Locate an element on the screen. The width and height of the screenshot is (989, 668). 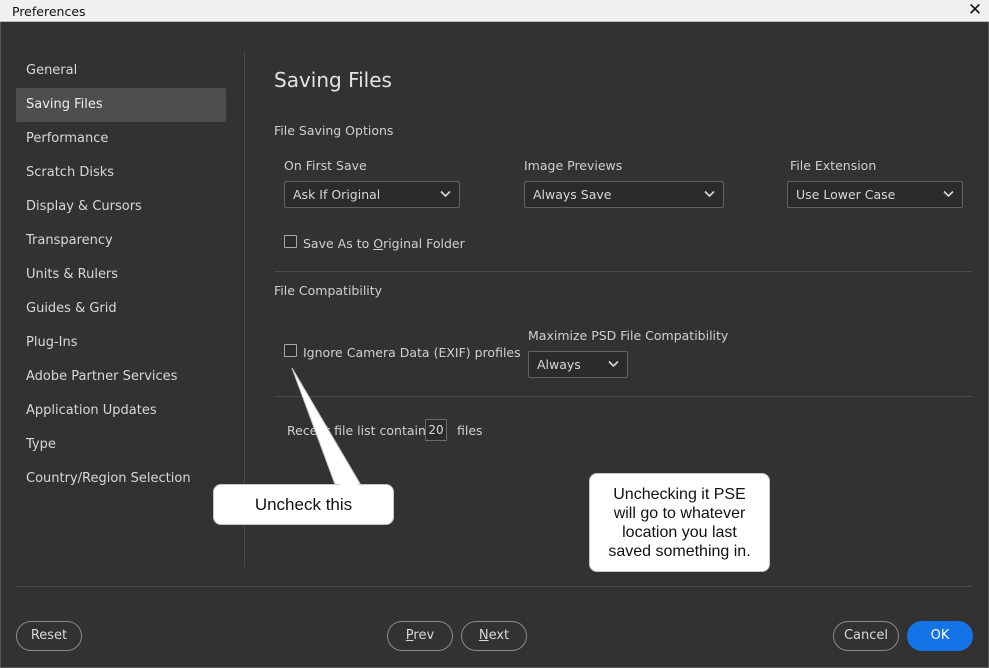
file-saving-options-heading: File Saving Options is located at coordinates (334, 130).